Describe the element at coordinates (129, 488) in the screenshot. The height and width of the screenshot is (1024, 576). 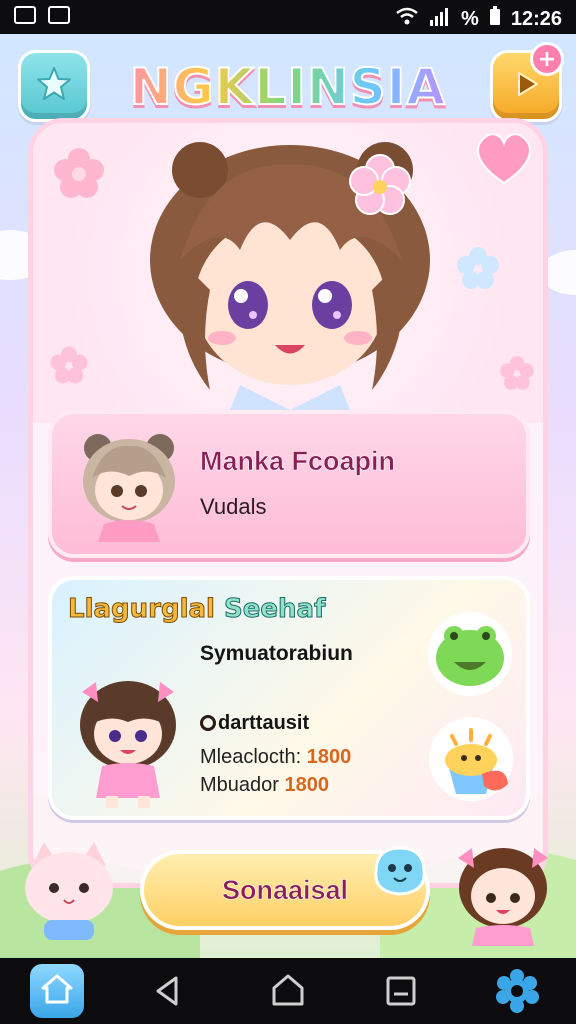
I see `profile-avatar` at that location.